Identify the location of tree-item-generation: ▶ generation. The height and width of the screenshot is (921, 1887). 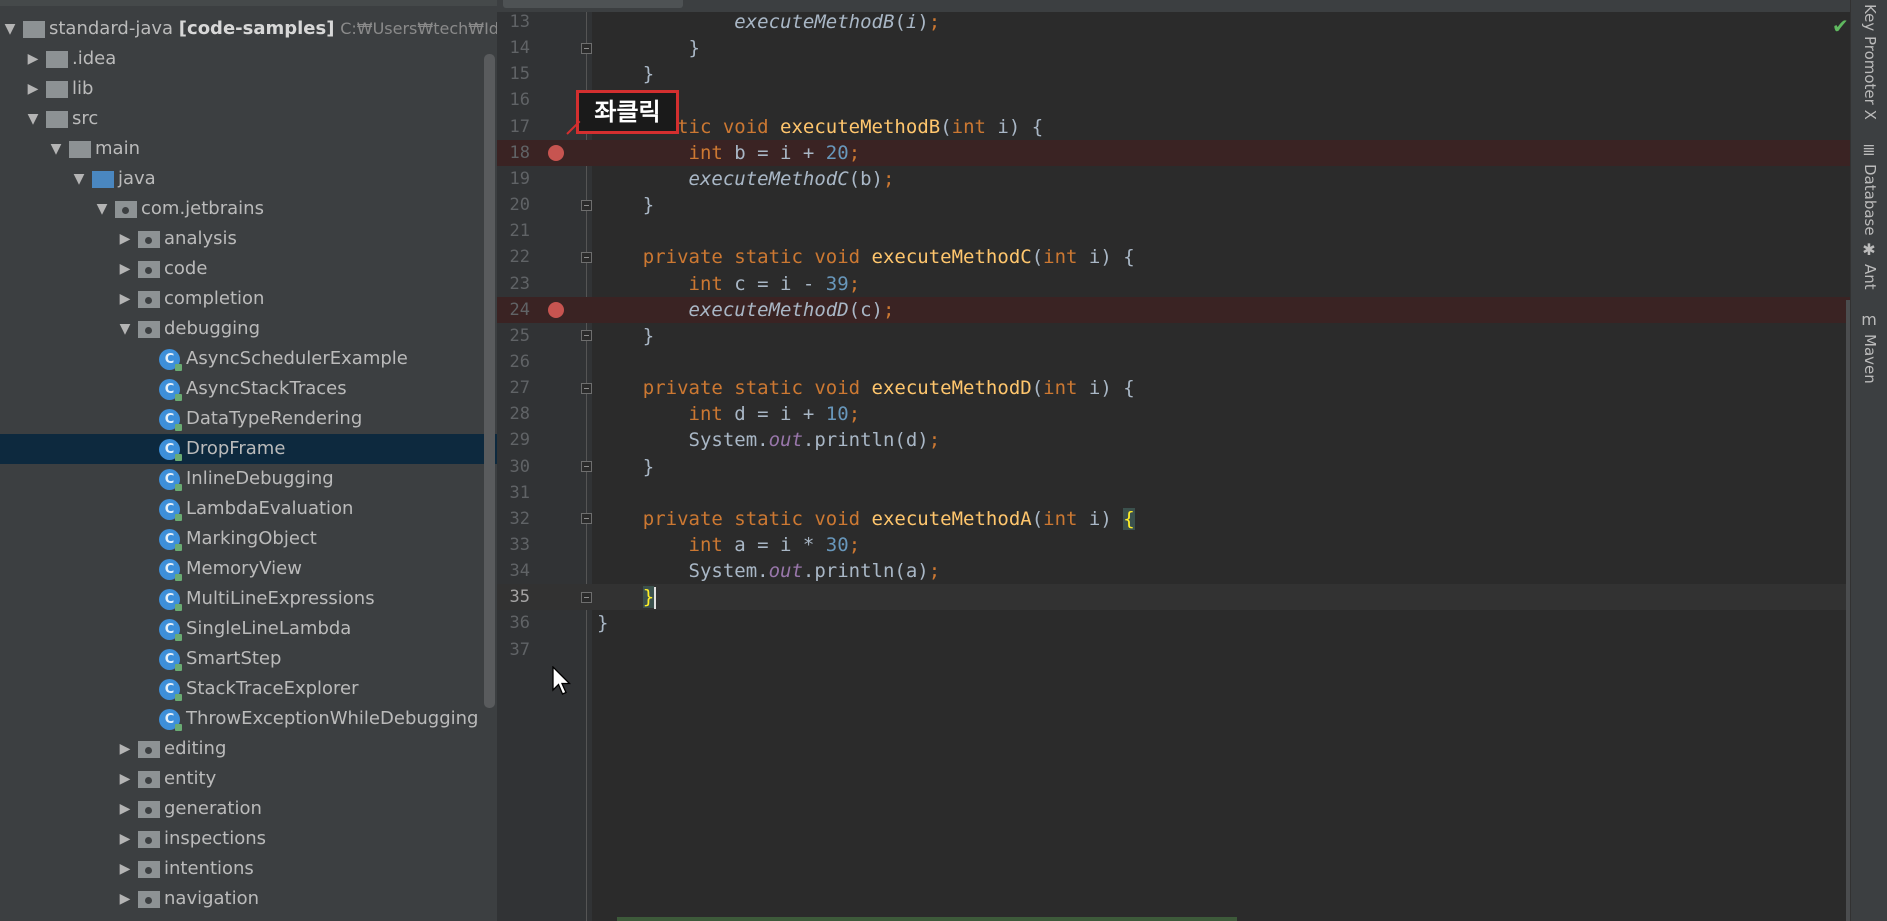
(248, 809).